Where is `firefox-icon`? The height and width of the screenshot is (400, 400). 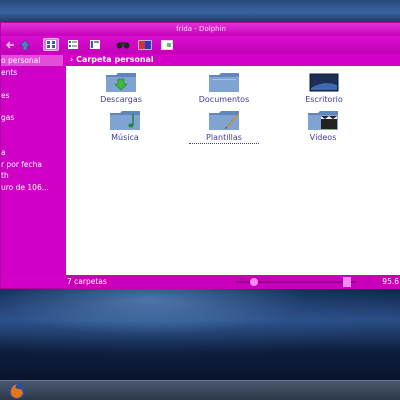
firefox-icon is located at coordinates (17, 391).